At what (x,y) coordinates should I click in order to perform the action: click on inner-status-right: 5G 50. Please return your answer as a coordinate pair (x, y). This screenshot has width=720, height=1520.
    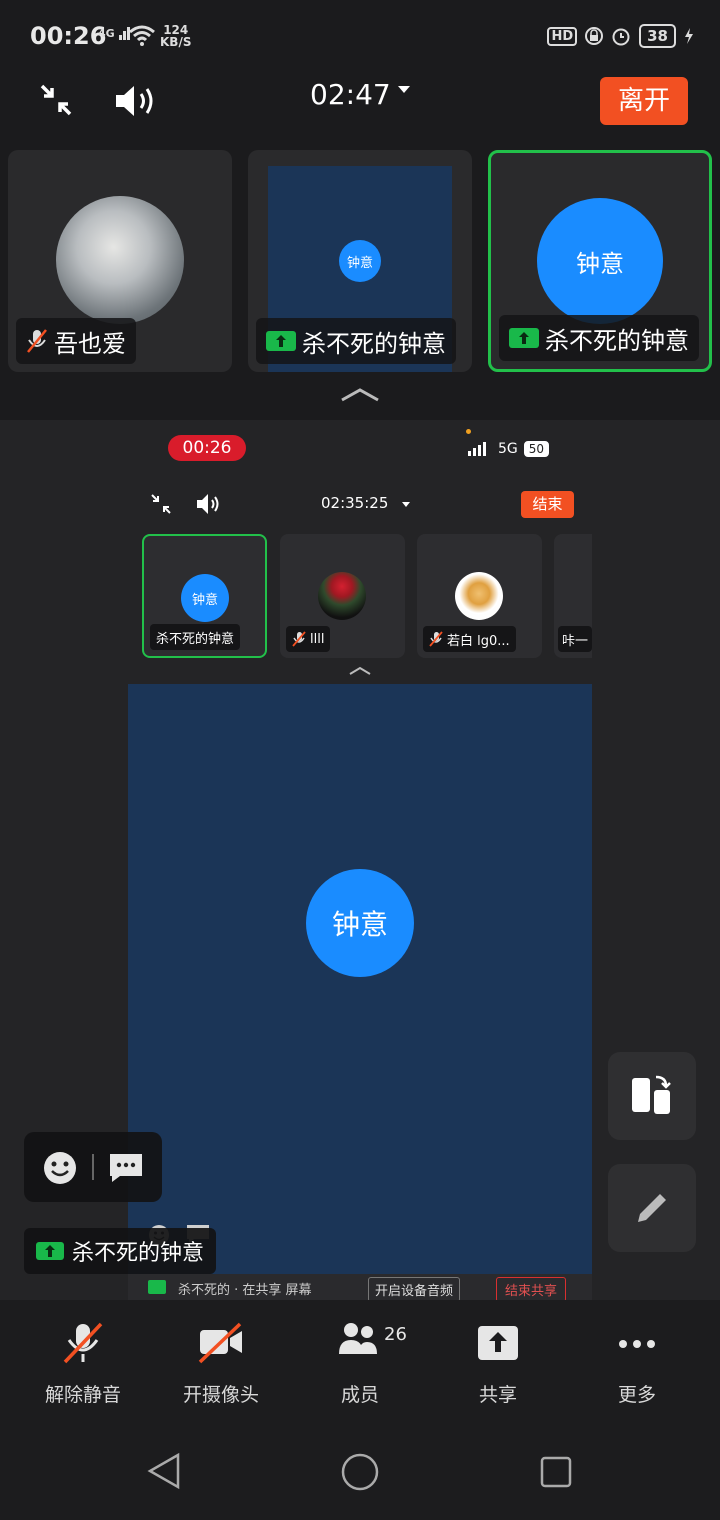
    Looking at the image, I should click on (509, 449).